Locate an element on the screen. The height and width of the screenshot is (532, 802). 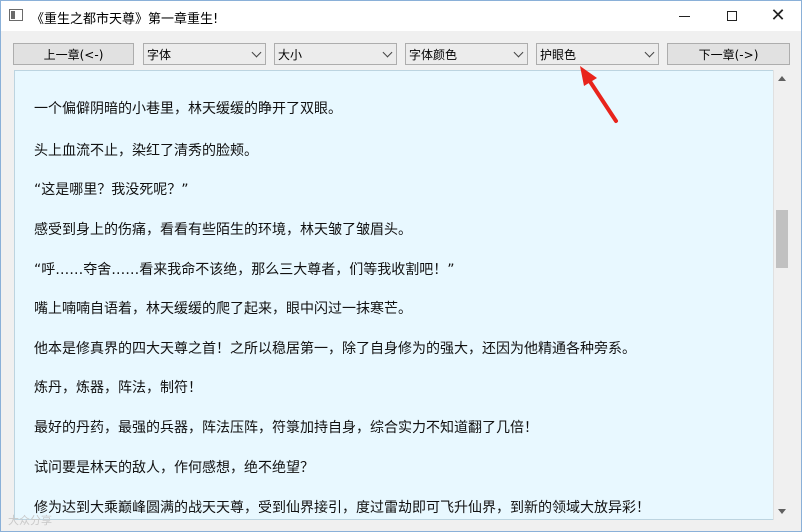
maximize-button is located at coordinates (732, 16).